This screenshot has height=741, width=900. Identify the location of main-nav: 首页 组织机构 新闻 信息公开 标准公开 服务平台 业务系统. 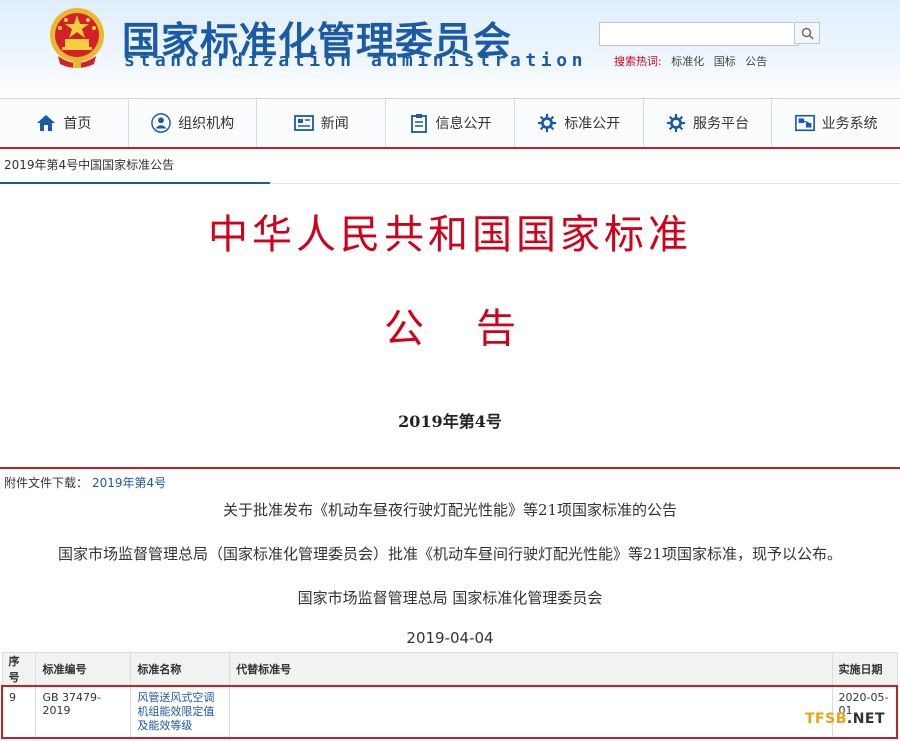
(450, 123).